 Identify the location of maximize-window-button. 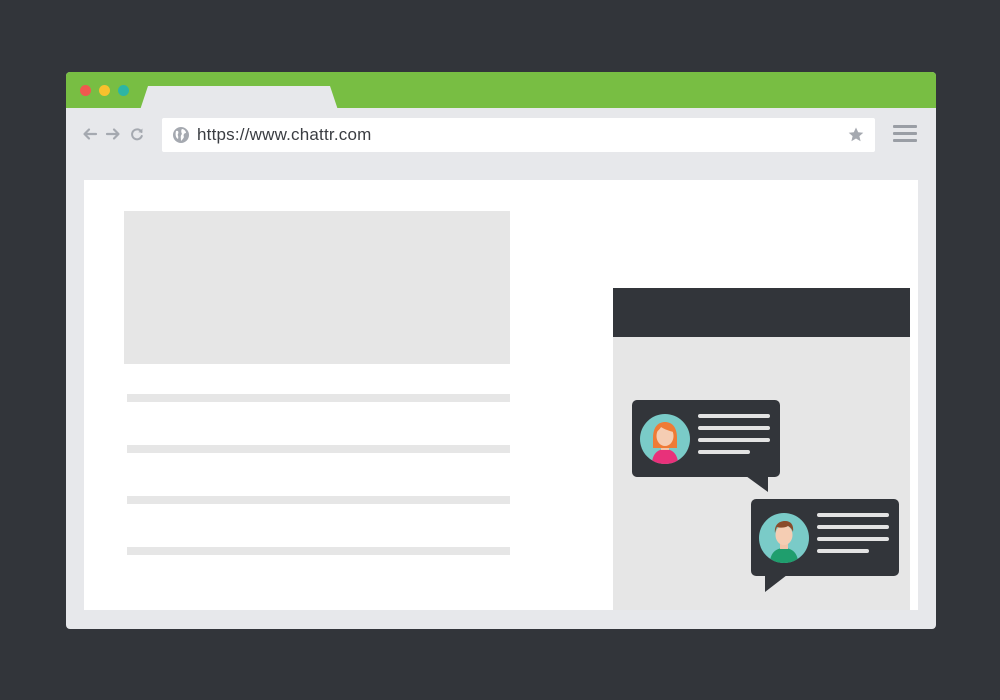
(123, 90).